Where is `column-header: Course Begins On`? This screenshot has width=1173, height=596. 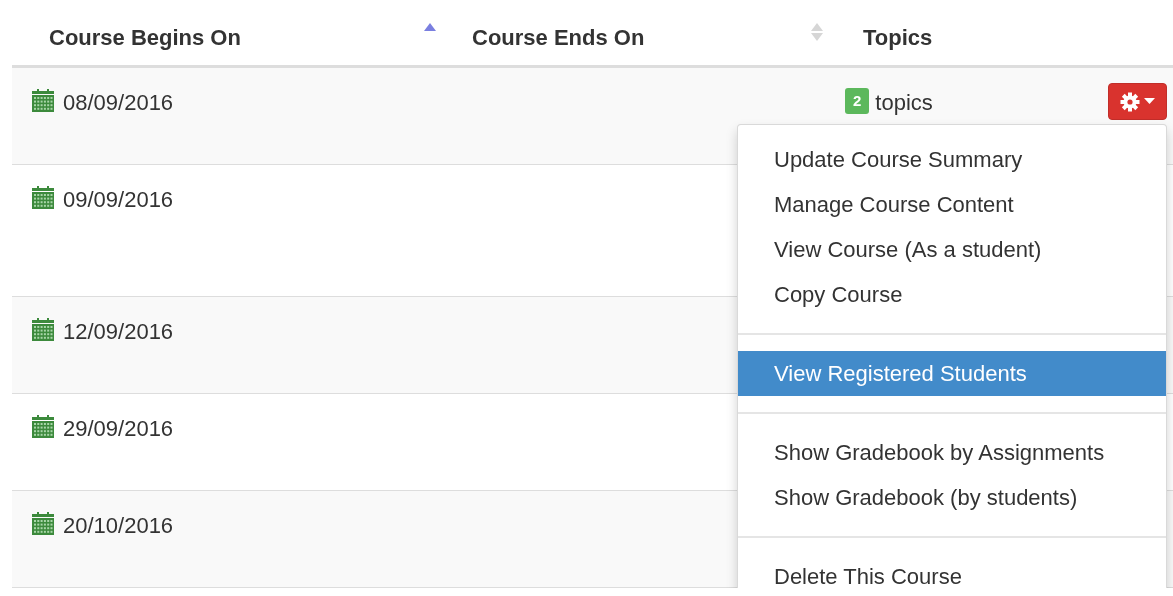
column-header: Course Begins On is located at coordinates (145, 37).